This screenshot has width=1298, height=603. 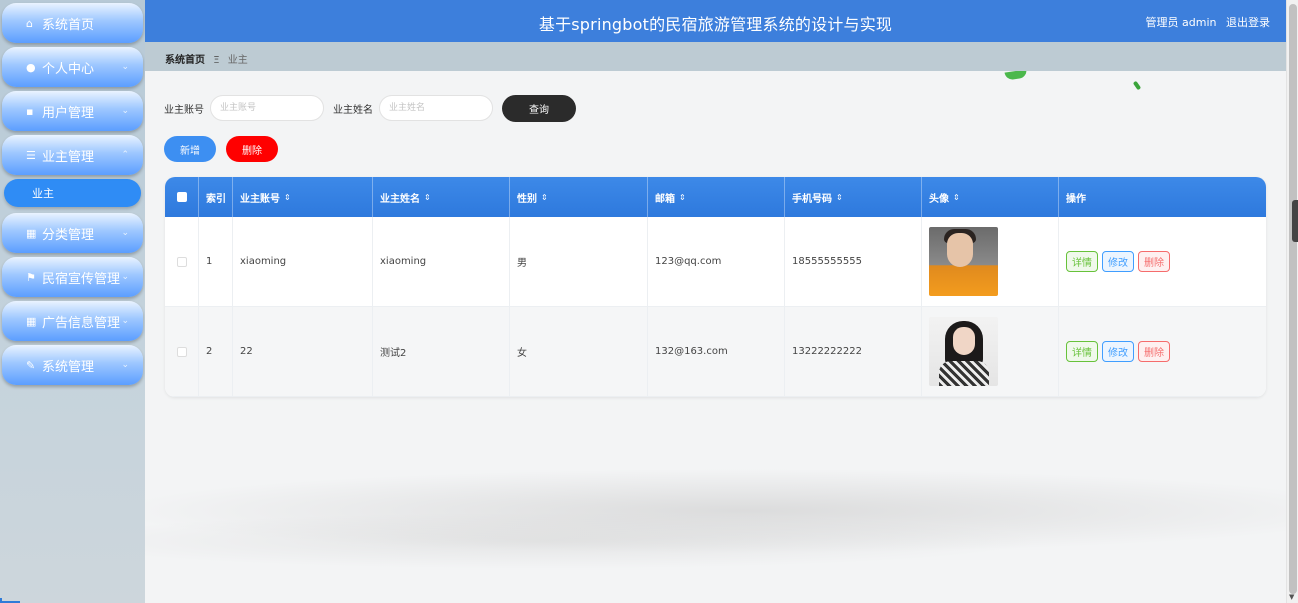 What do you see at coordinates (1248, 22) in the screenshot?
I see `logout-link: 退出登录` at bounding box center [1248, 22].